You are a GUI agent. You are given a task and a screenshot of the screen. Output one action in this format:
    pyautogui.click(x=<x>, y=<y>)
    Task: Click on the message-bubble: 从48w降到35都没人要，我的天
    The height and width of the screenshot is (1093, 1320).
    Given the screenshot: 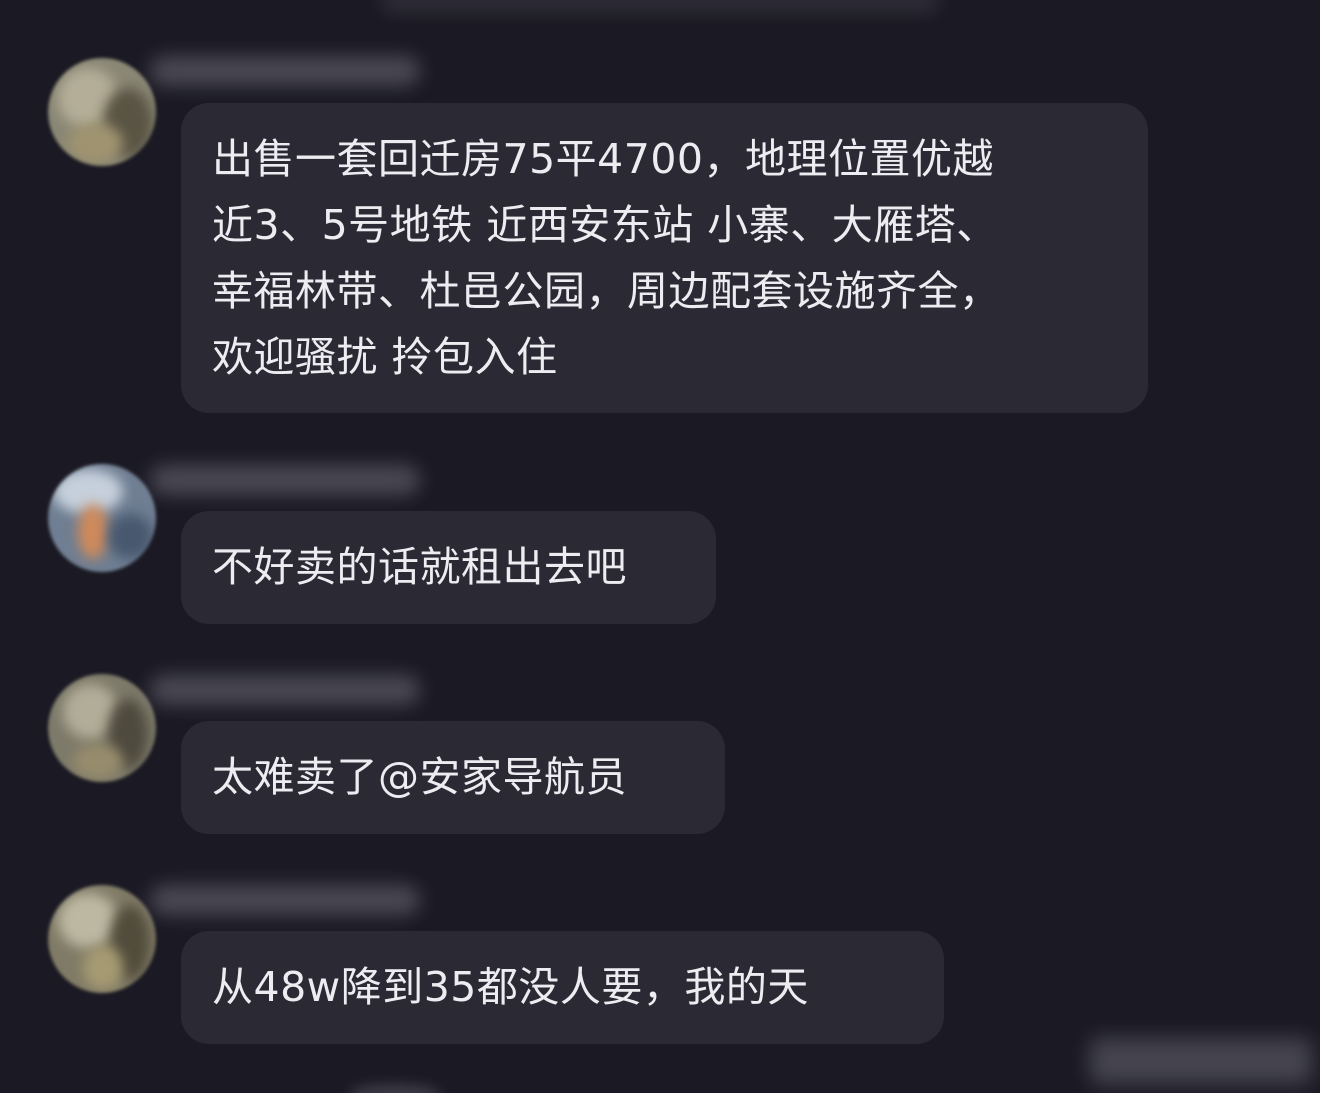 What is the action you would take?
    pyautogui.click(x=562, y=987)
    